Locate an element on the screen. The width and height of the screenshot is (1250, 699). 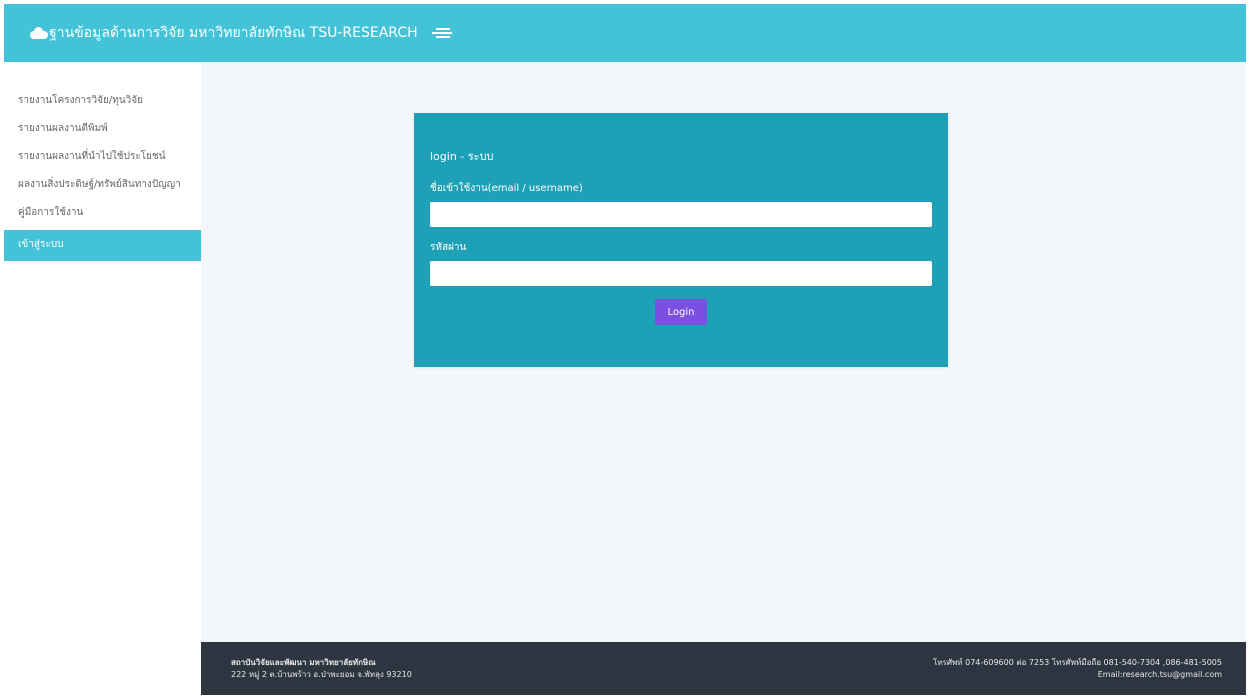
password-label: รหัสผ่าน is located at coordinates (448, 247).